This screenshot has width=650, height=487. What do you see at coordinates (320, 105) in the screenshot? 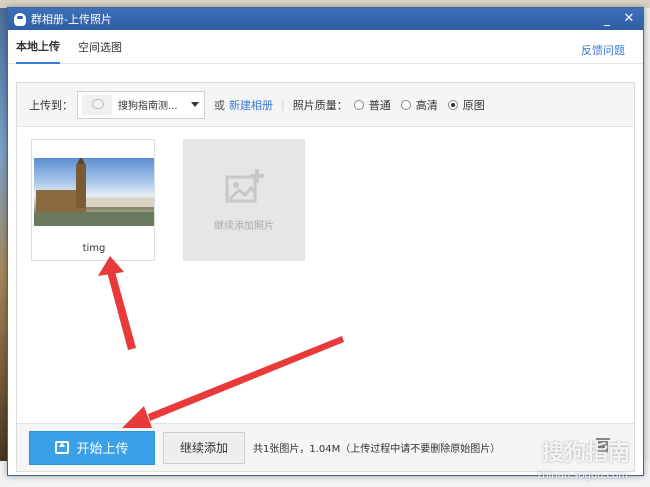
I see `quality-label: 照片质量：` at bounding box center [320, 105].